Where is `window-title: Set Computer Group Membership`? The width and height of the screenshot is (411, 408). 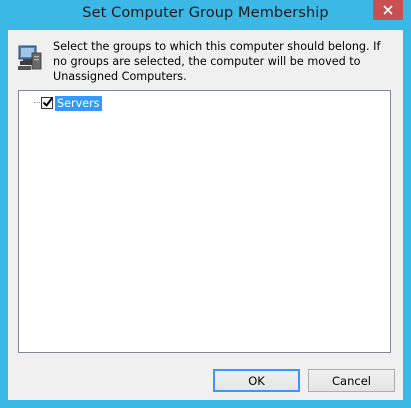
window-title: Set Computer Group Membership is located at coordinates (205, 13).